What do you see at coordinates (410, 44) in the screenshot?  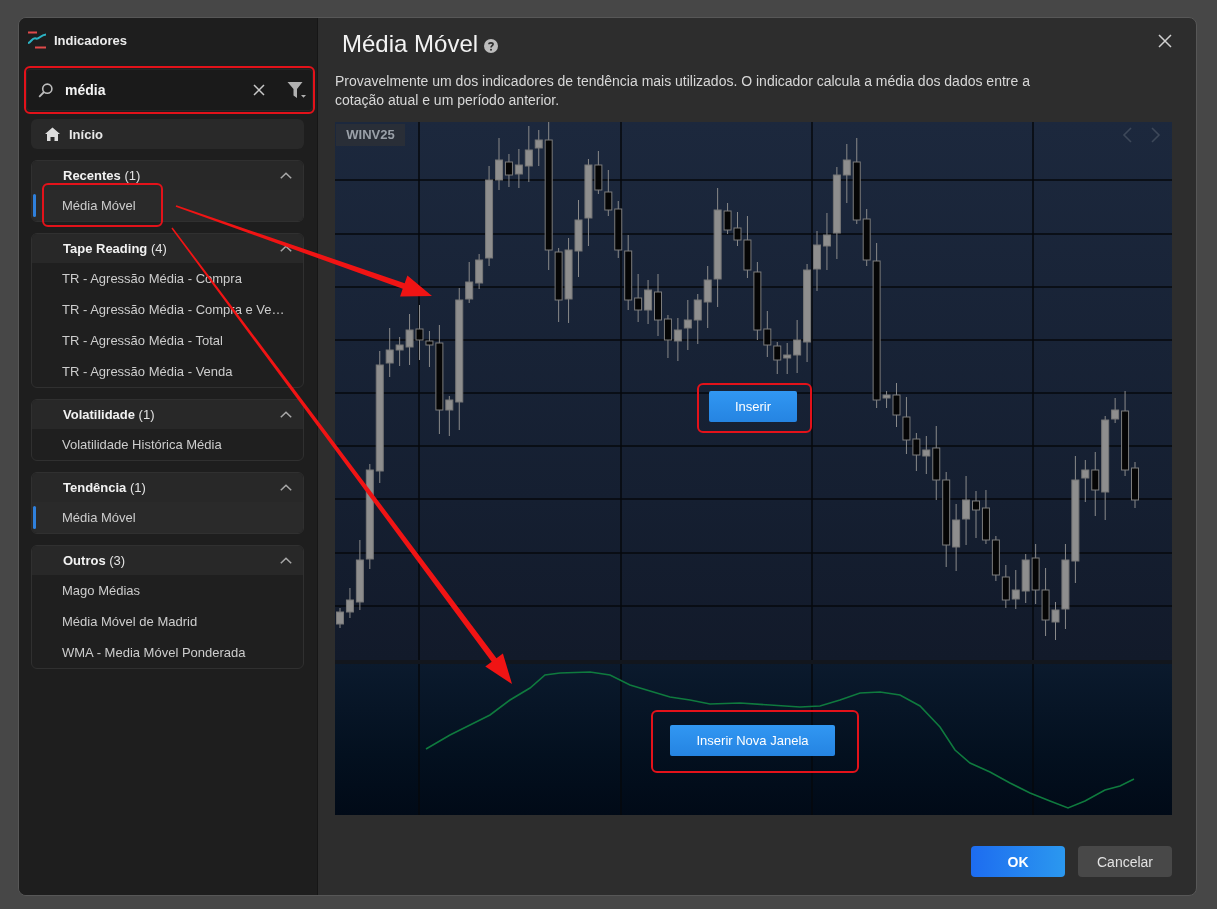 I see `indicator-title: Média Móvel` at bounding box center [410, 44].